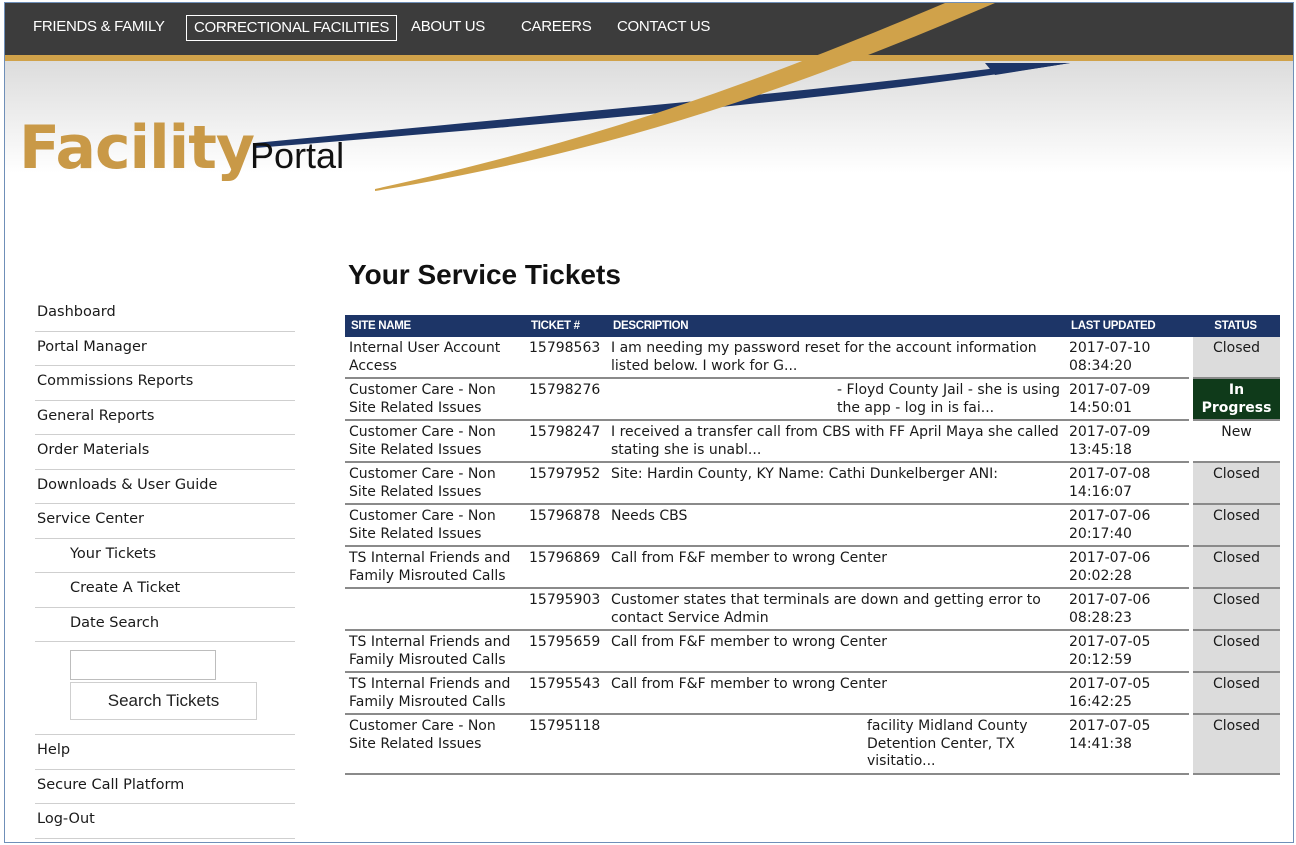 This screenshot has height=845, width=1296. I want to click on sidebar-item-date-search: Date Search, so click(165, 625).